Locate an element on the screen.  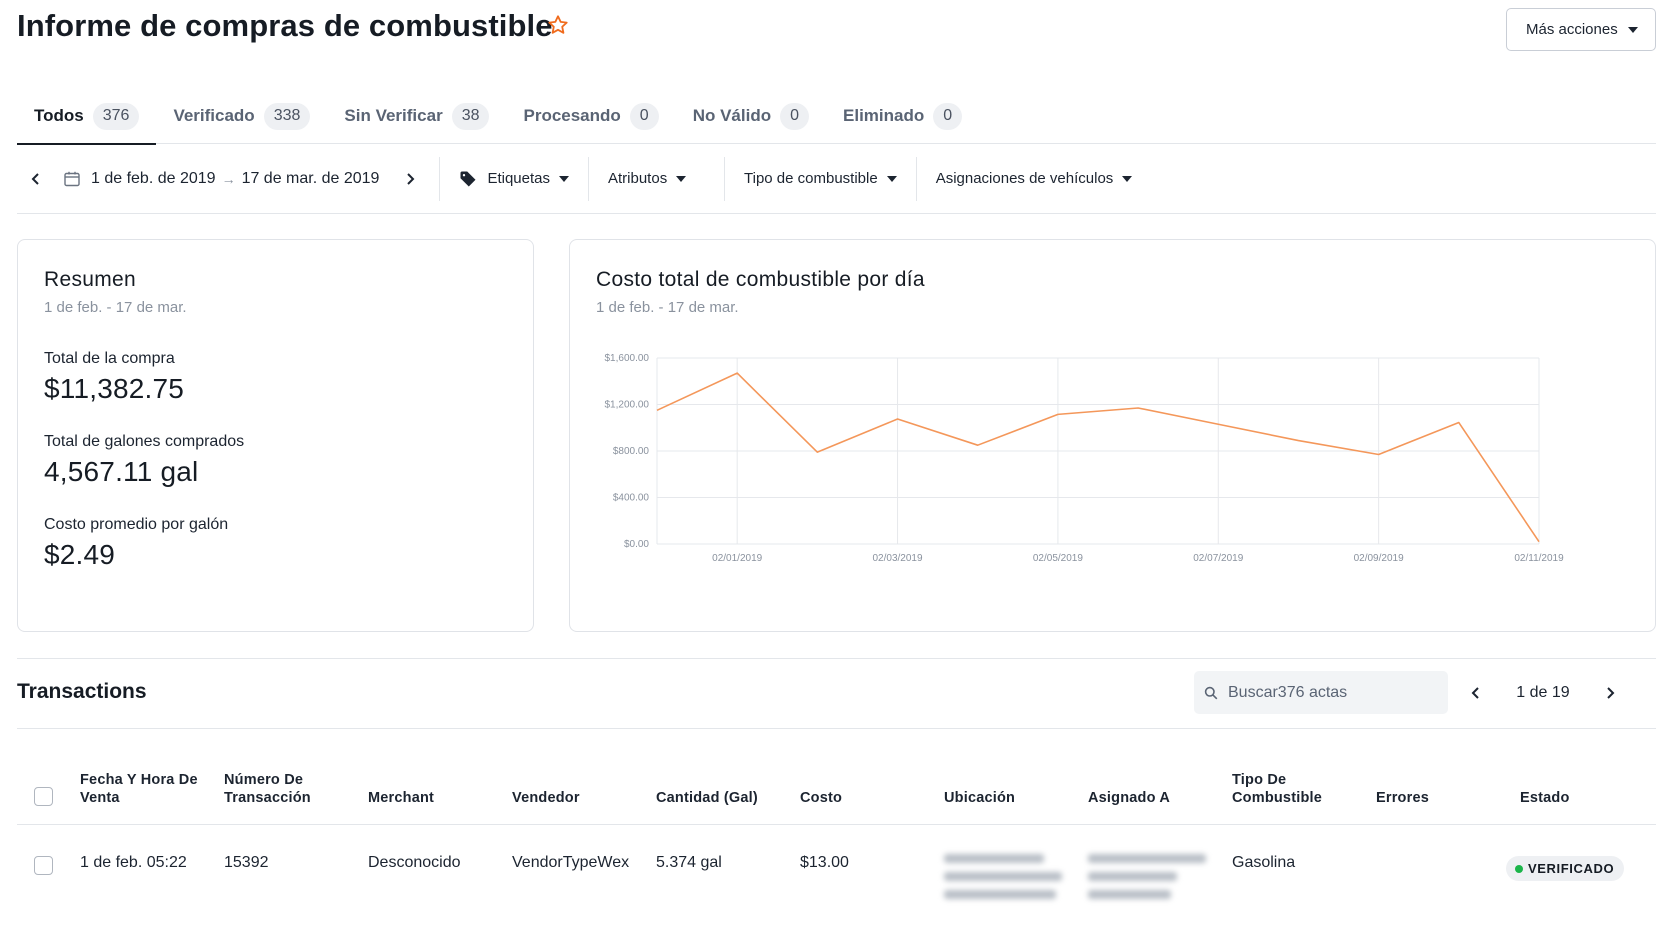
status-dot-icon is located at coordinates (1519, 868).